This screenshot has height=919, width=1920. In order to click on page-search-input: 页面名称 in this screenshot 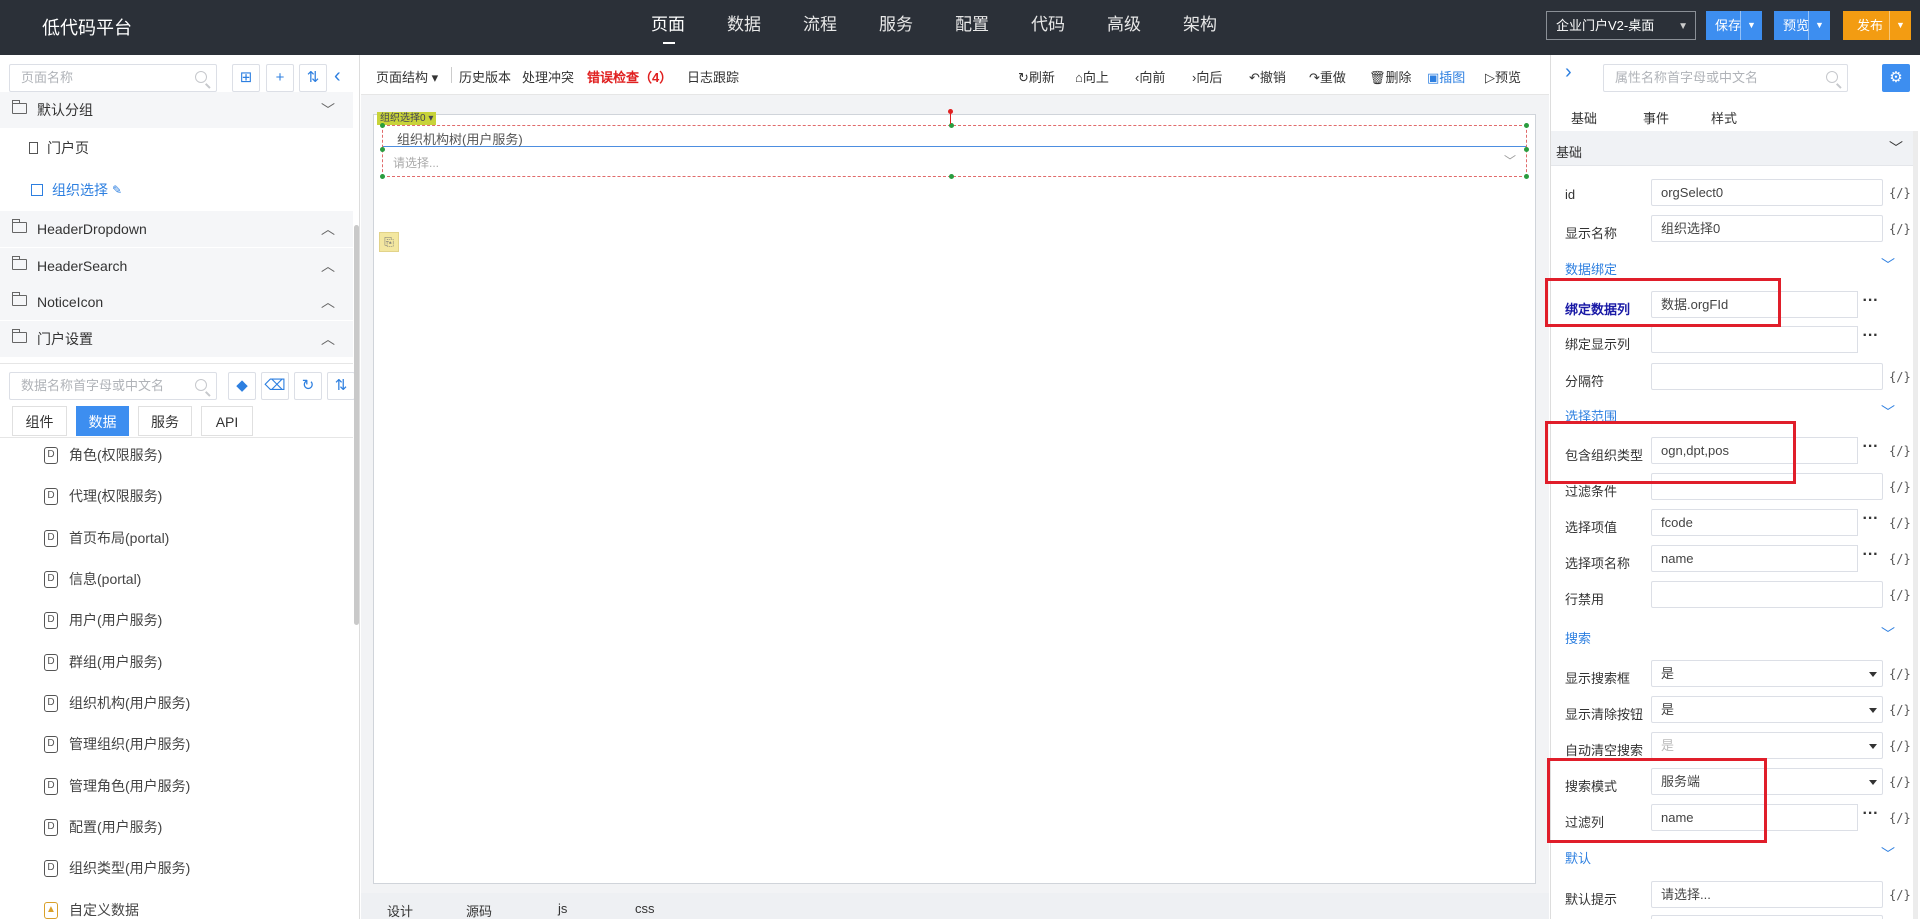, I will do `click(113, 78)`.